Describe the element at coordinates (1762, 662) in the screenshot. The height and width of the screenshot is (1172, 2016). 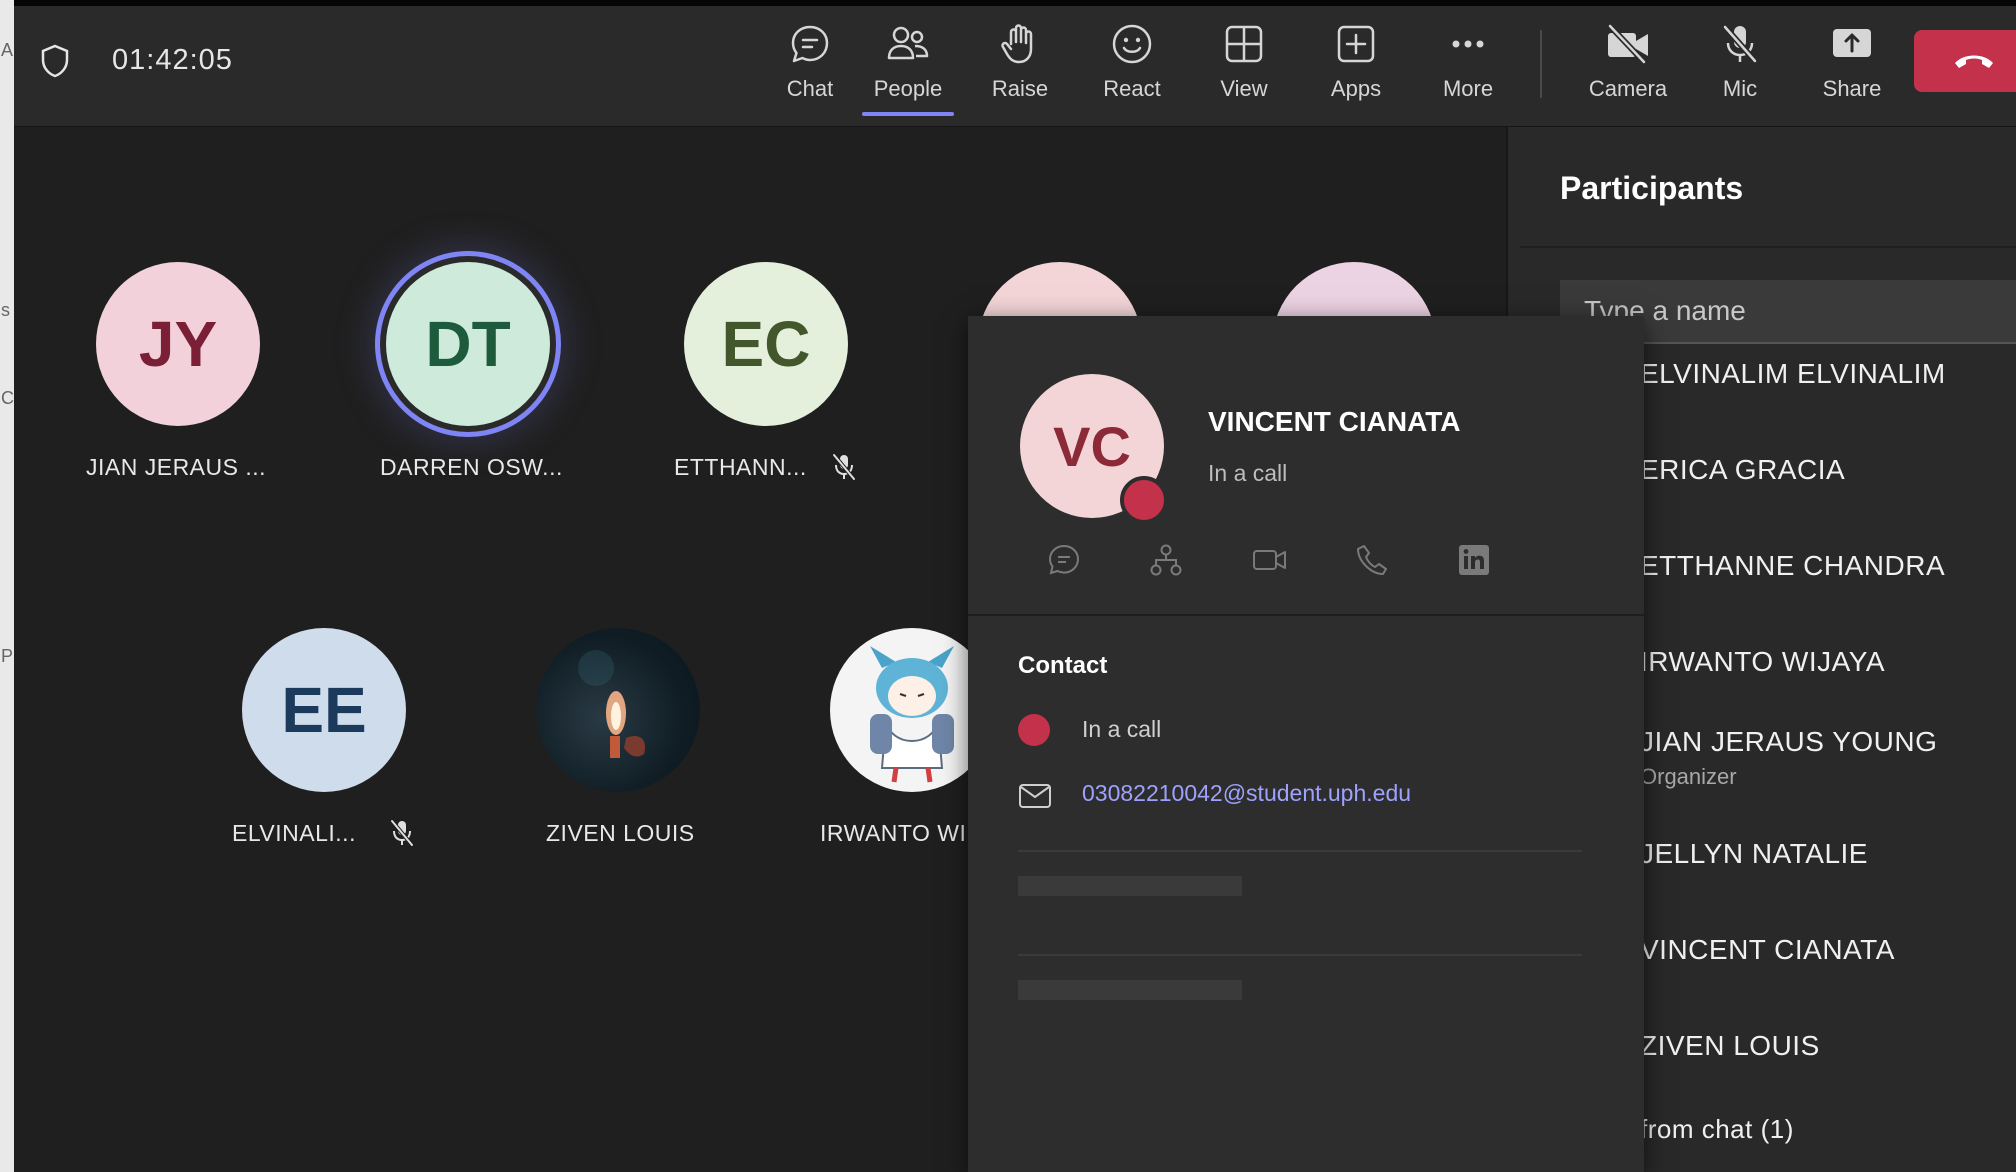
I see `participant-list-item: IRWANTO WIJAYA` at that location.